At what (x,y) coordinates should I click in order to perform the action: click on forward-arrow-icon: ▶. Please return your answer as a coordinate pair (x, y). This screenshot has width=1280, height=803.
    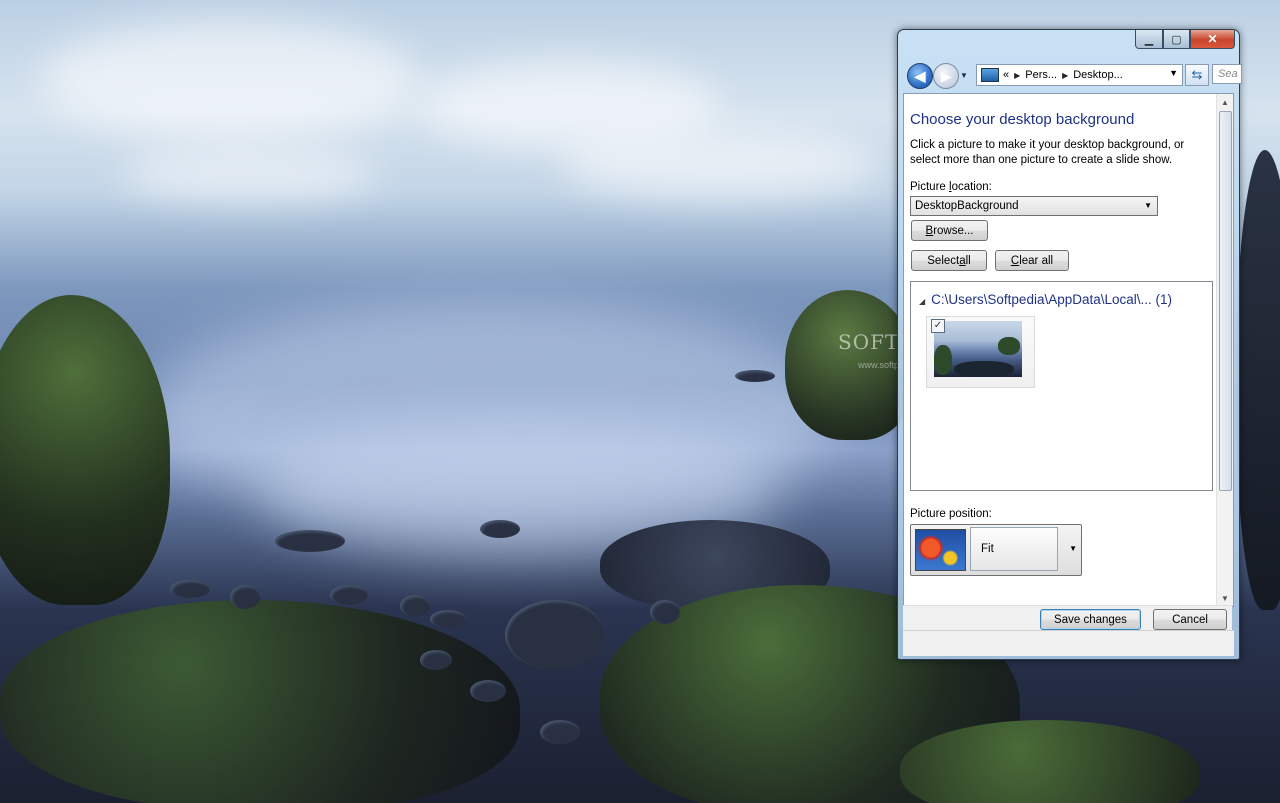
    Looking at the image, I should click on (946, 75).